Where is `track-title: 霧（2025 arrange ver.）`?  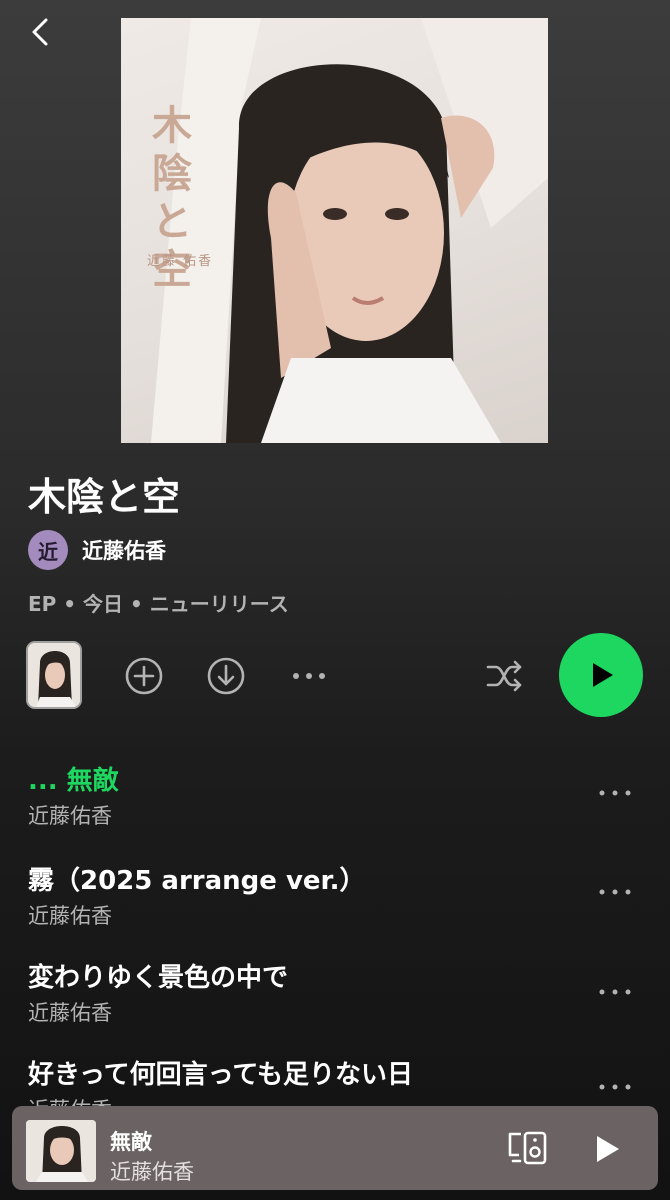 track-title: 霧（2025 arrange ver.） is located at coordinates (197, 881).